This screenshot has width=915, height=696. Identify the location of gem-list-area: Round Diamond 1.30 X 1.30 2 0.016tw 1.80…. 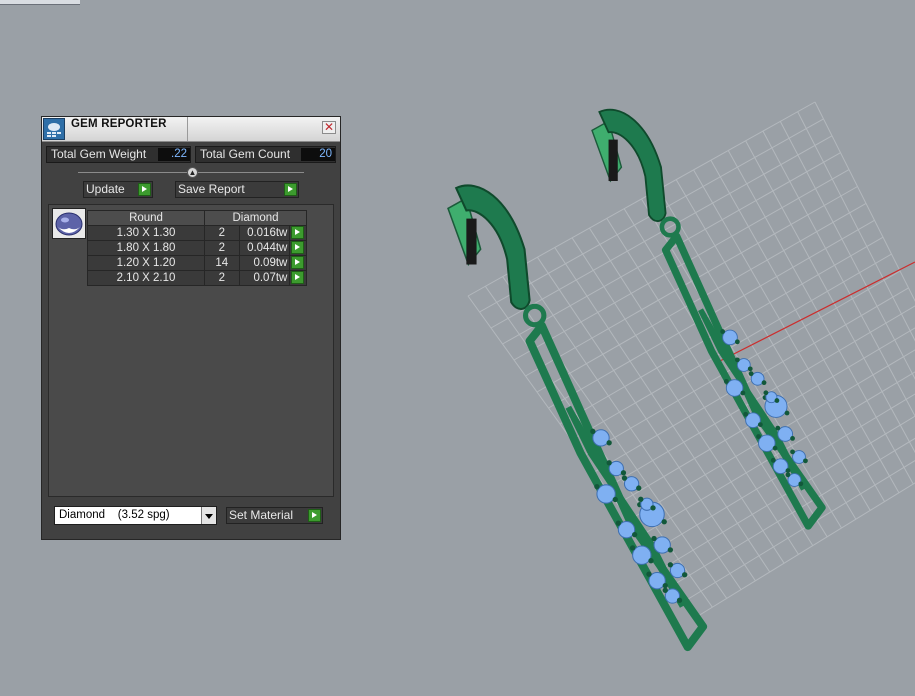
(191, 350).